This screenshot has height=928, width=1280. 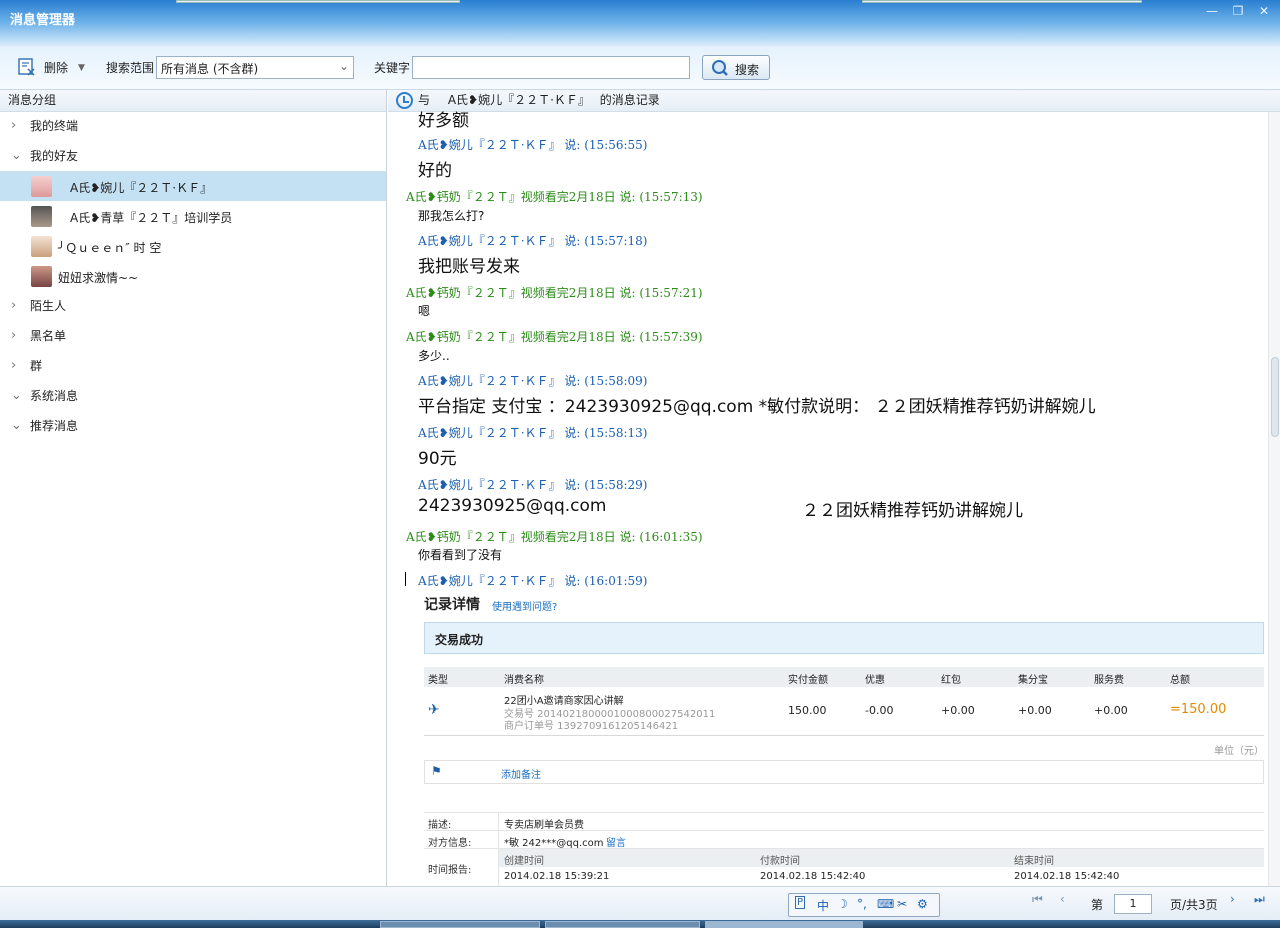 I want to click on page-input: 1, so click(x=1133, y=904).